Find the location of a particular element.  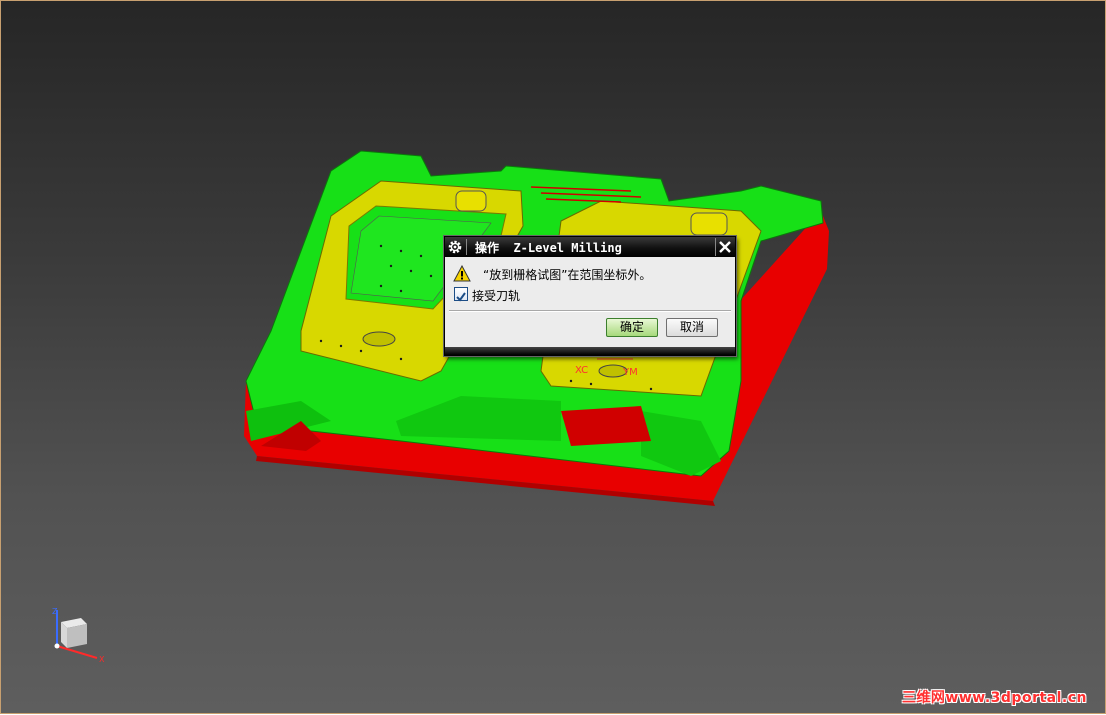

dialog-titlebar: 操作 Z-Level Milling is located at coordinates (590, 247).